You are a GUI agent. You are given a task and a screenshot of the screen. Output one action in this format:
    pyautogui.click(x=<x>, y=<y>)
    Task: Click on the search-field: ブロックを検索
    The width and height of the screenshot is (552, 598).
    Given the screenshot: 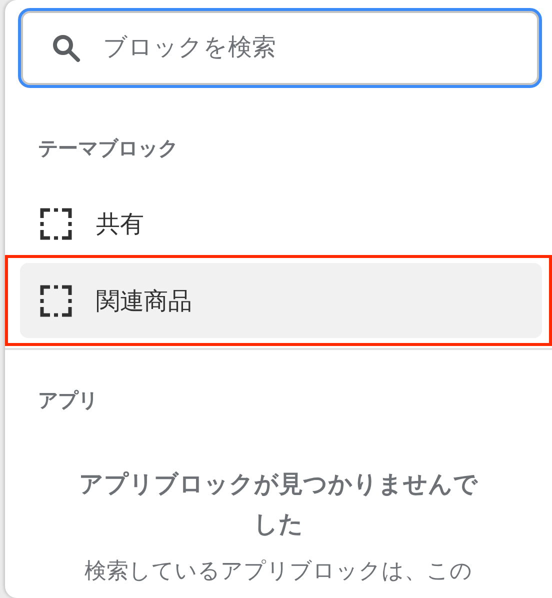 What is the action you would take?
    pyautogui.click(x=280, y=48)
    